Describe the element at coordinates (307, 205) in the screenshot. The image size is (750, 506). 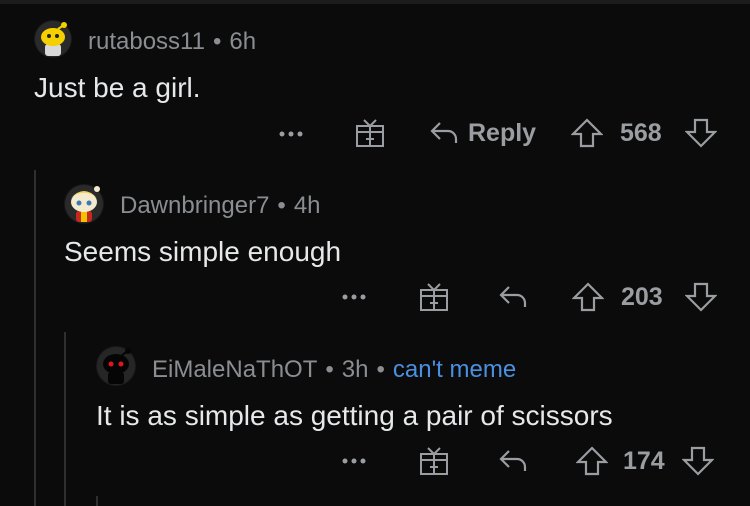
I see `timestamp: 4h` at that location.